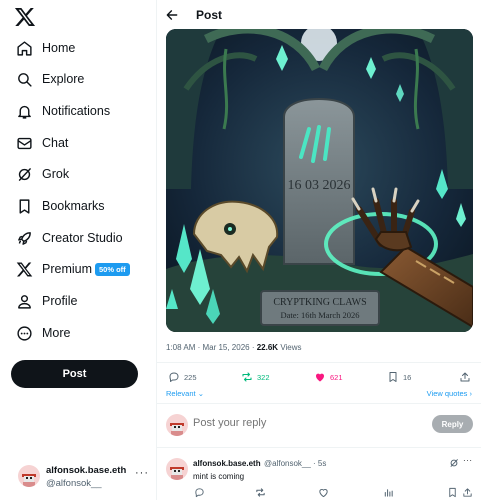  I want to click on sidebar-item-label: Notifications, so click(76, 111).